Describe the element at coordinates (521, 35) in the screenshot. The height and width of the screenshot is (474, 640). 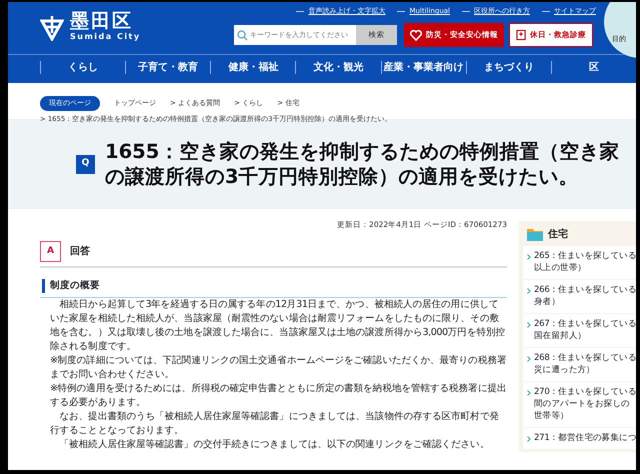
I see `medical-sign-icon` at that location.